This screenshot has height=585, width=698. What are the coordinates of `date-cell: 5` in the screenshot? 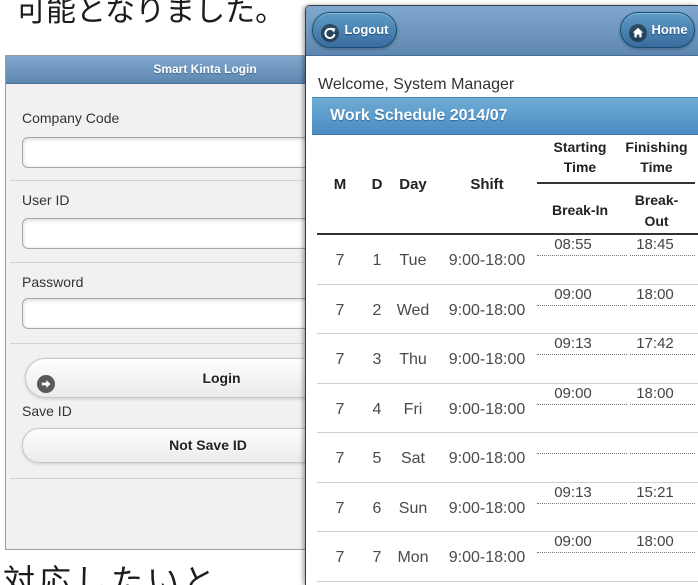 It's located at (377, 458).